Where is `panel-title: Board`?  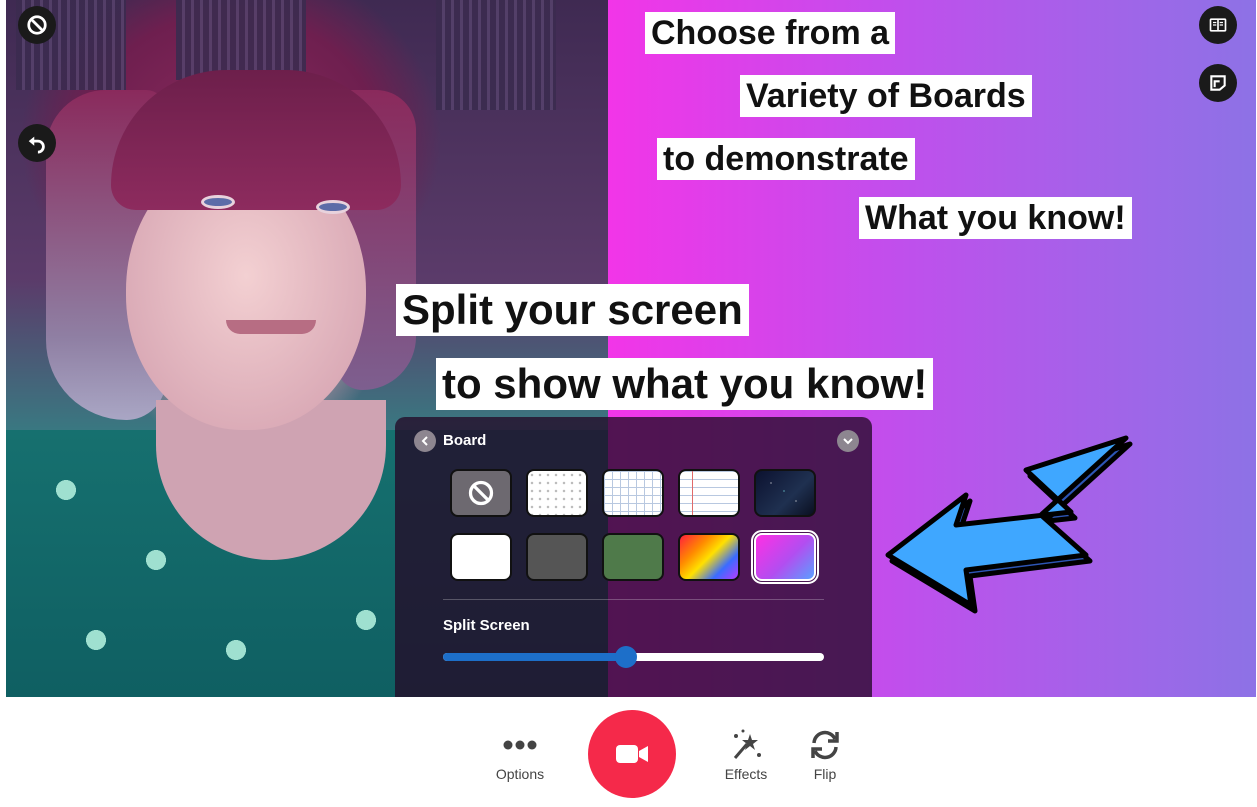 panel-title: Board is located at coordinates (465, 440).